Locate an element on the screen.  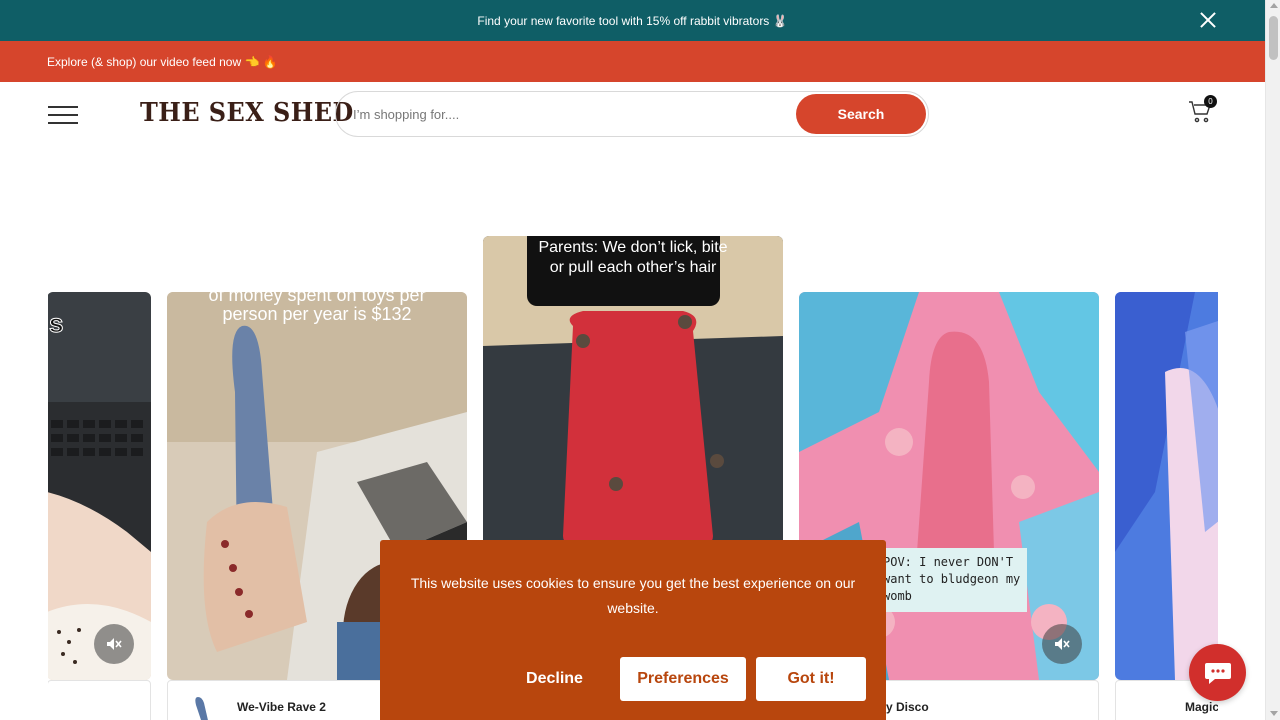
video-card is located at coordinates (1166, 486).